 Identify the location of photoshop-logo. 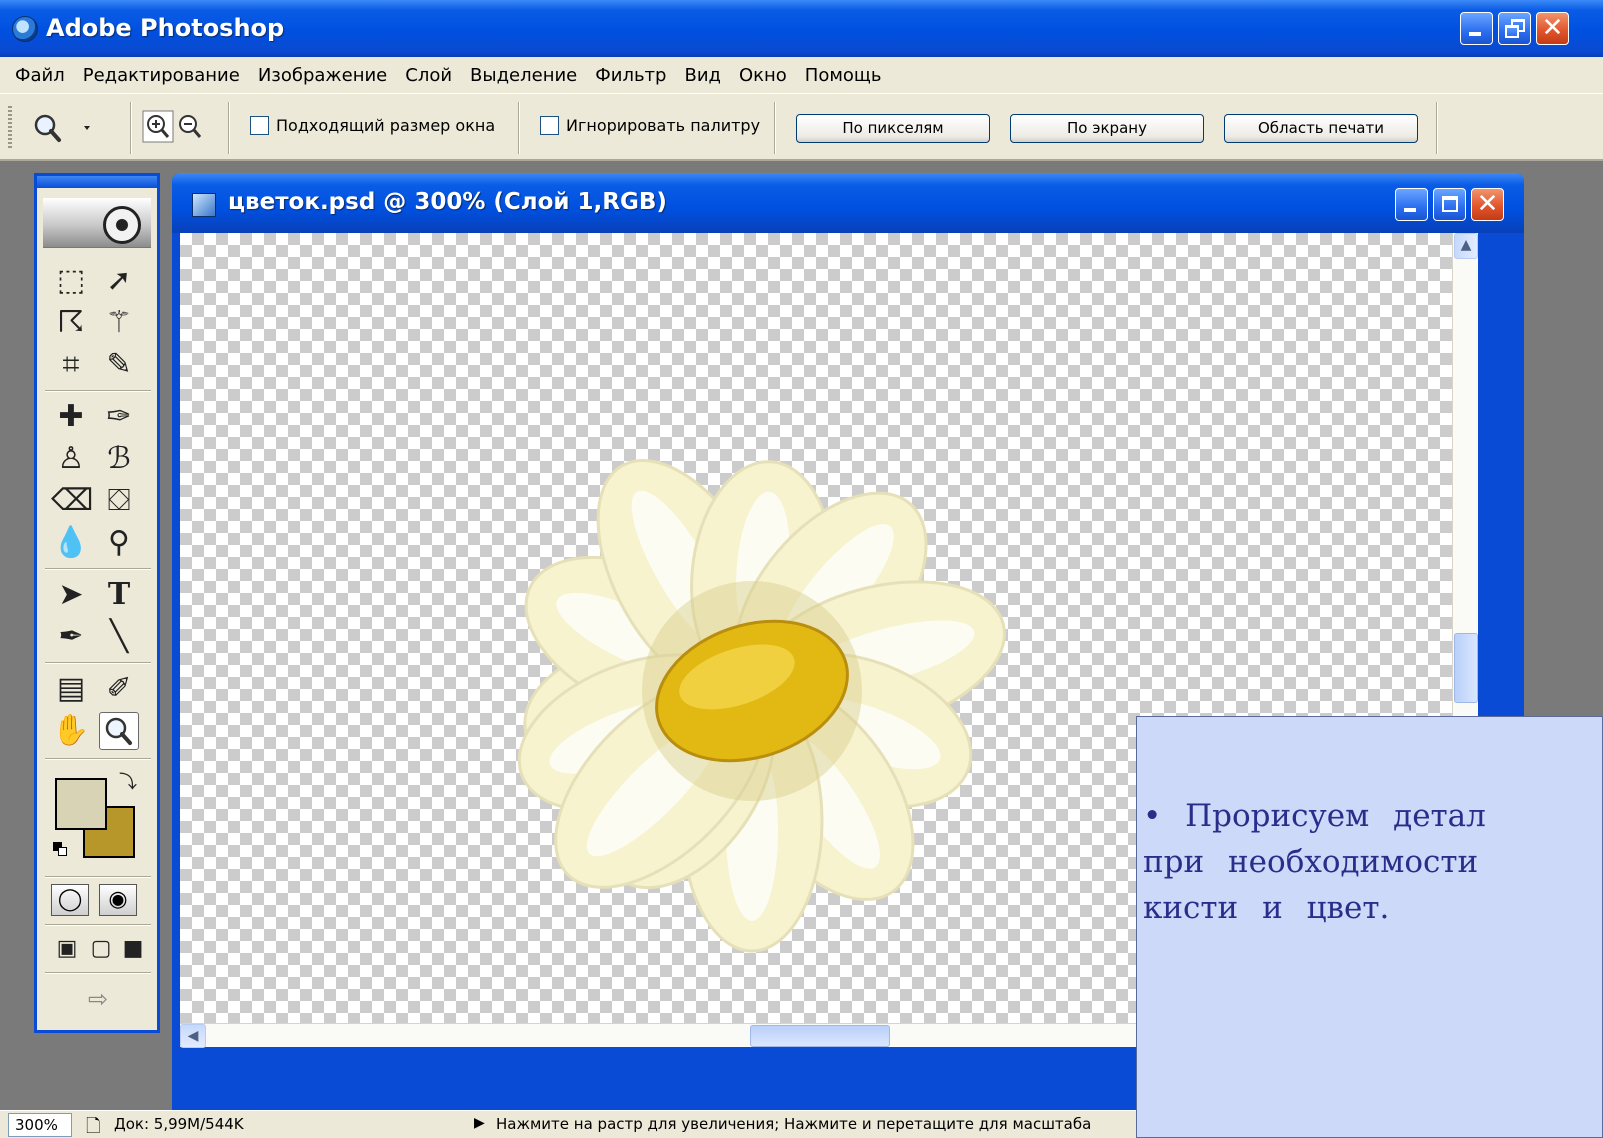
(97, 223).